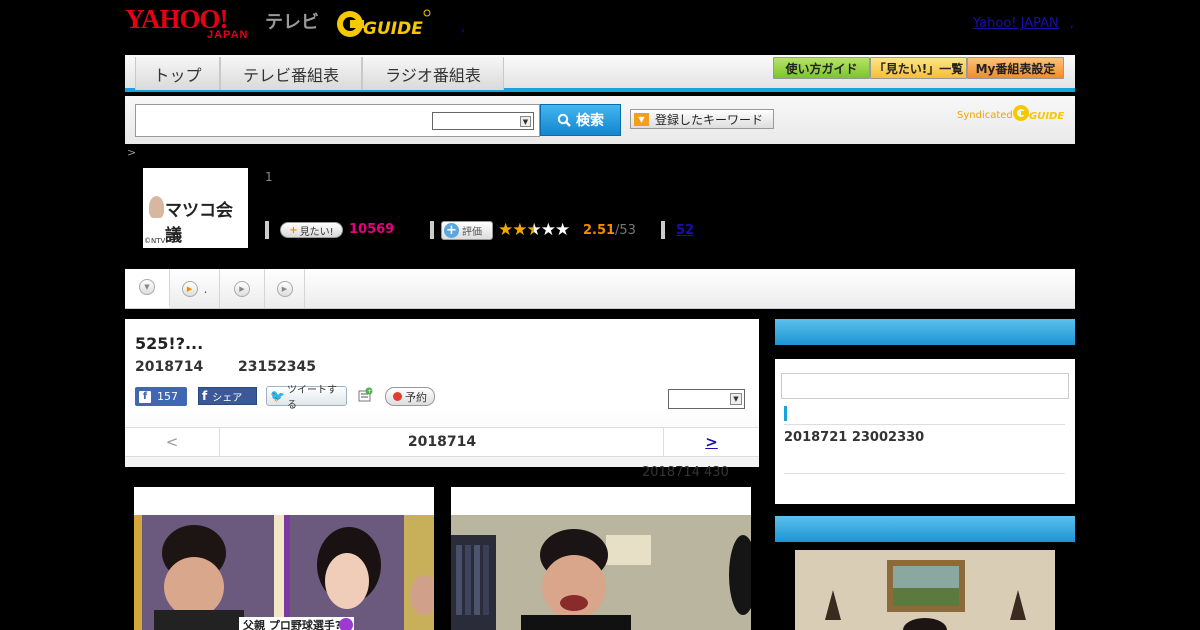 The width and height of the screenshot is (1200, 630). I want to click on episode-navigation: < 2018714 >, so click(442, 442).